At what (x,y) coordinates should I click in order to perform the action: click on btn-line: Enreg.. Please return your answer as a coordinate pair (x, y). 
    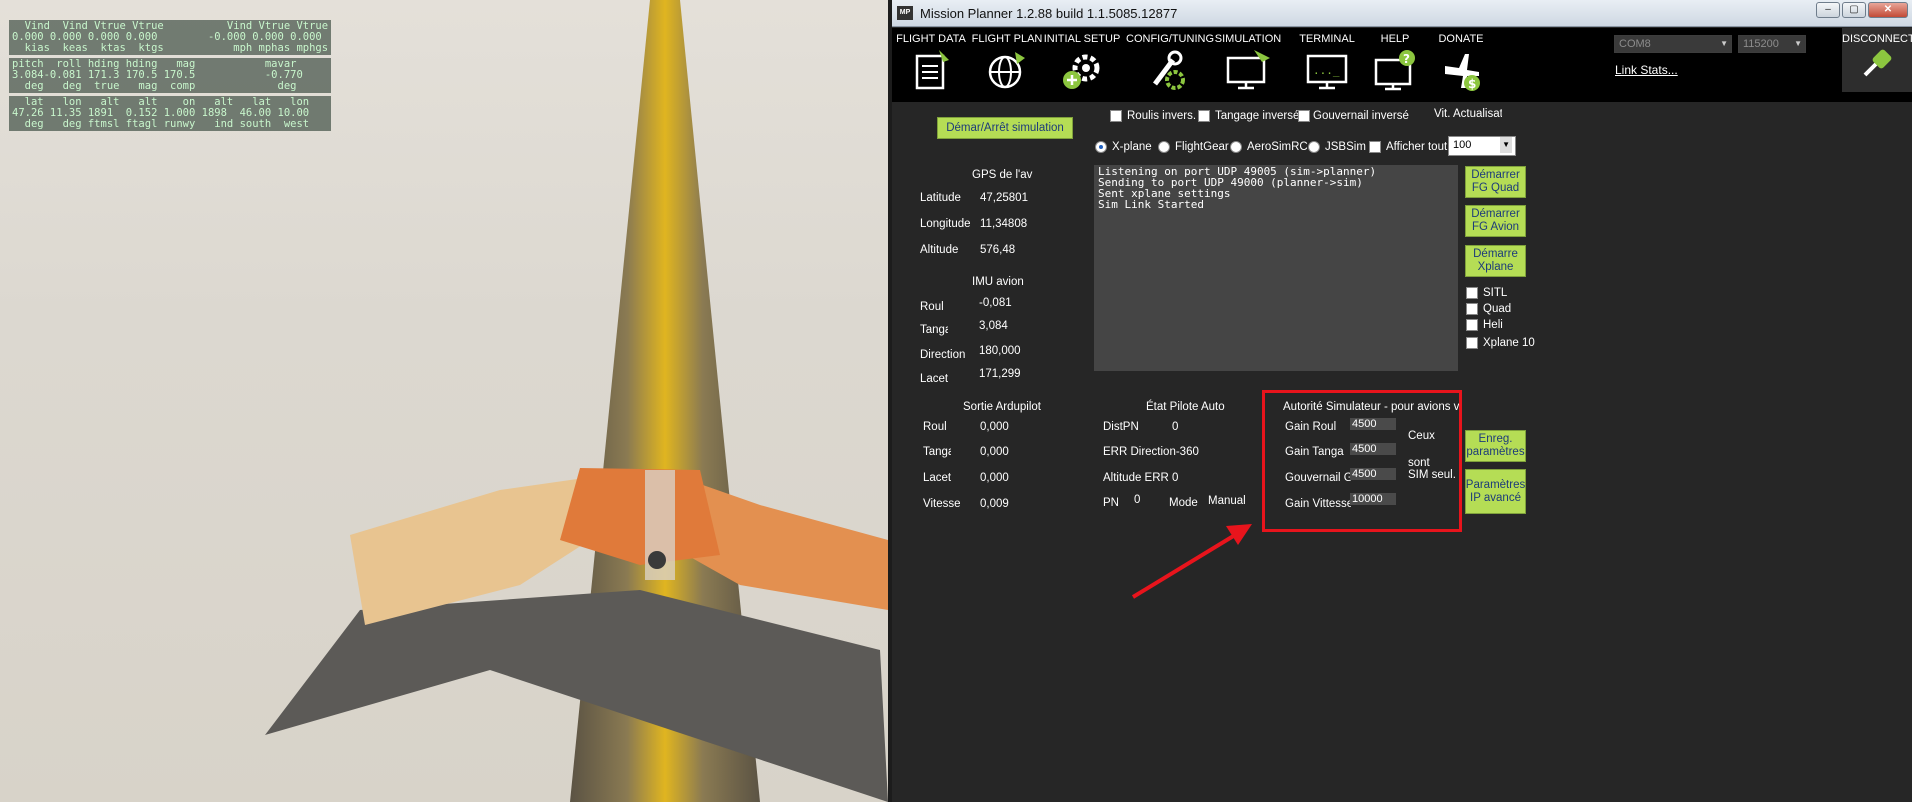
    Looking at the image, I should click on (1495, 439).